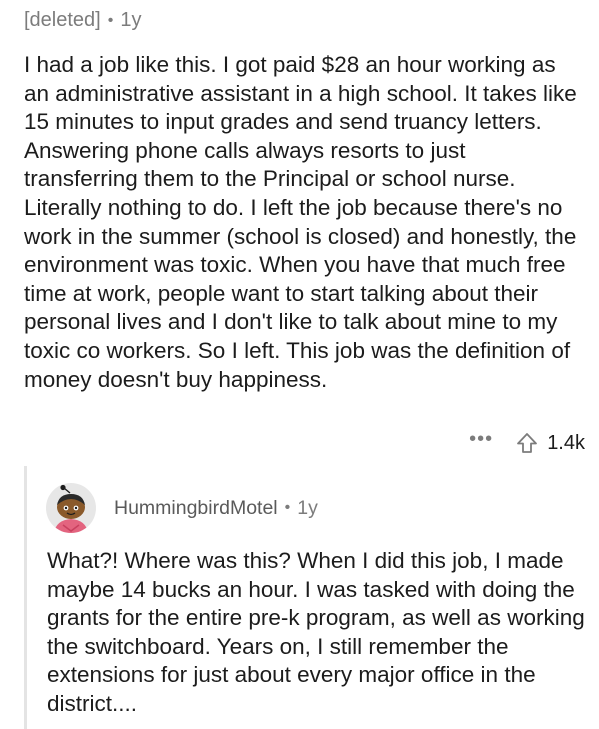 This screenshot has height=729, width=599. I want to click on vote-count: 1.4k, so click(566, 442).